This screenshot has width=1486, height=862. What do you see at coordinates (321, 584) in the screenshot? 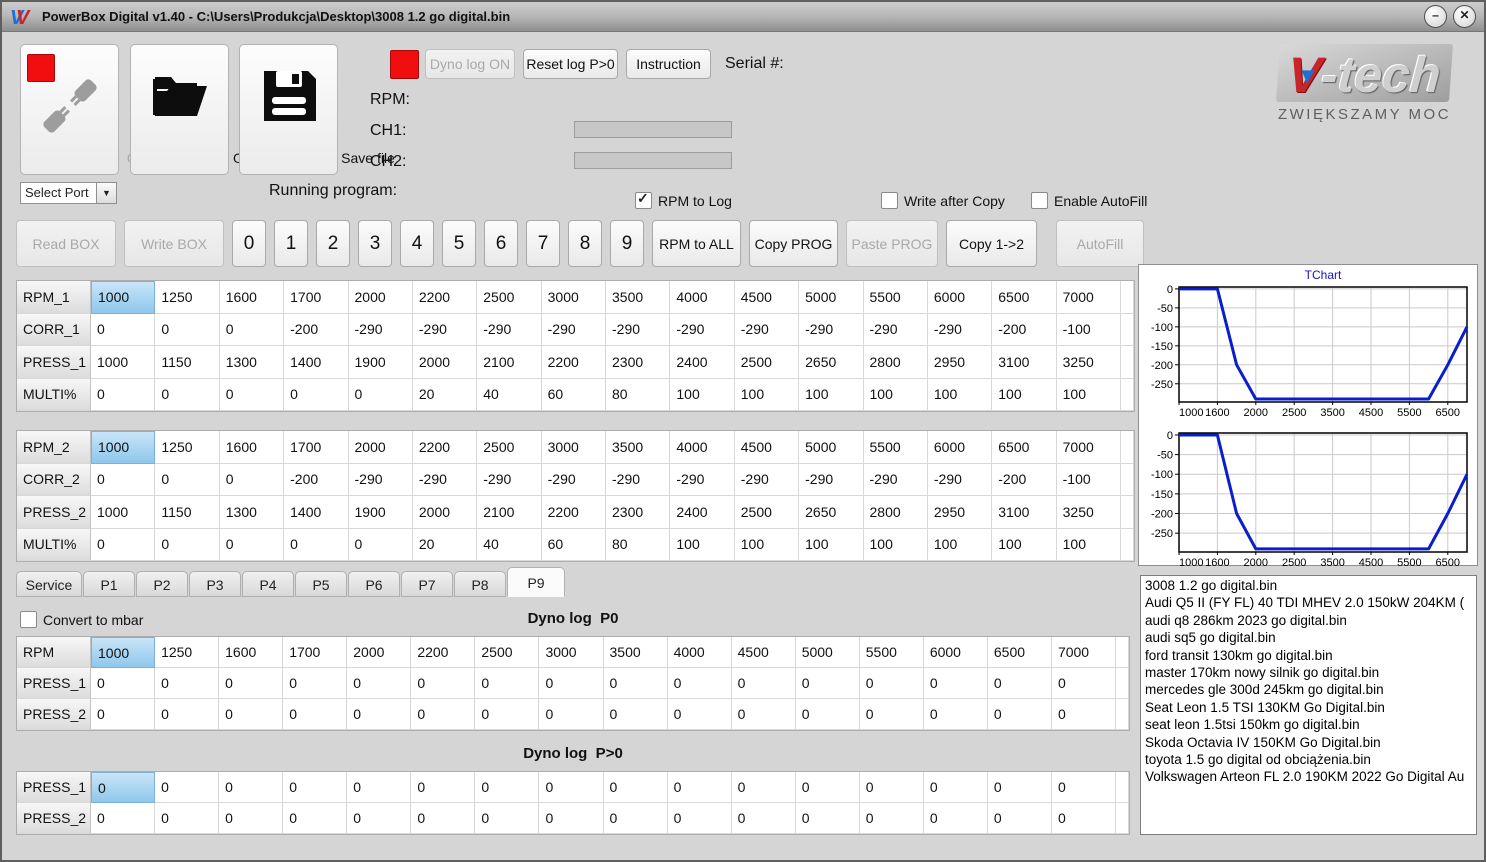
I see `tab-p5: P5` at bounding box center [321, 584].